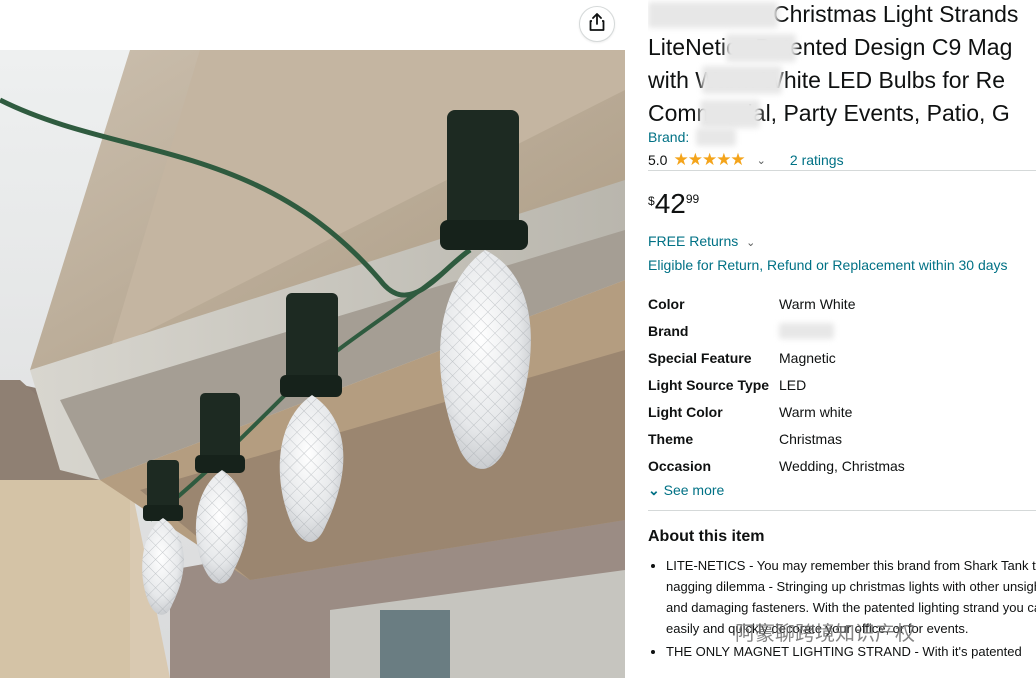 The height and width of the screenshot is (678, 1036). What do you see at coordinates (825, 633) in the screenshot?
I see `watermark-text: 阿豪聊跨境知识产权` at bounding box center [825, 633].